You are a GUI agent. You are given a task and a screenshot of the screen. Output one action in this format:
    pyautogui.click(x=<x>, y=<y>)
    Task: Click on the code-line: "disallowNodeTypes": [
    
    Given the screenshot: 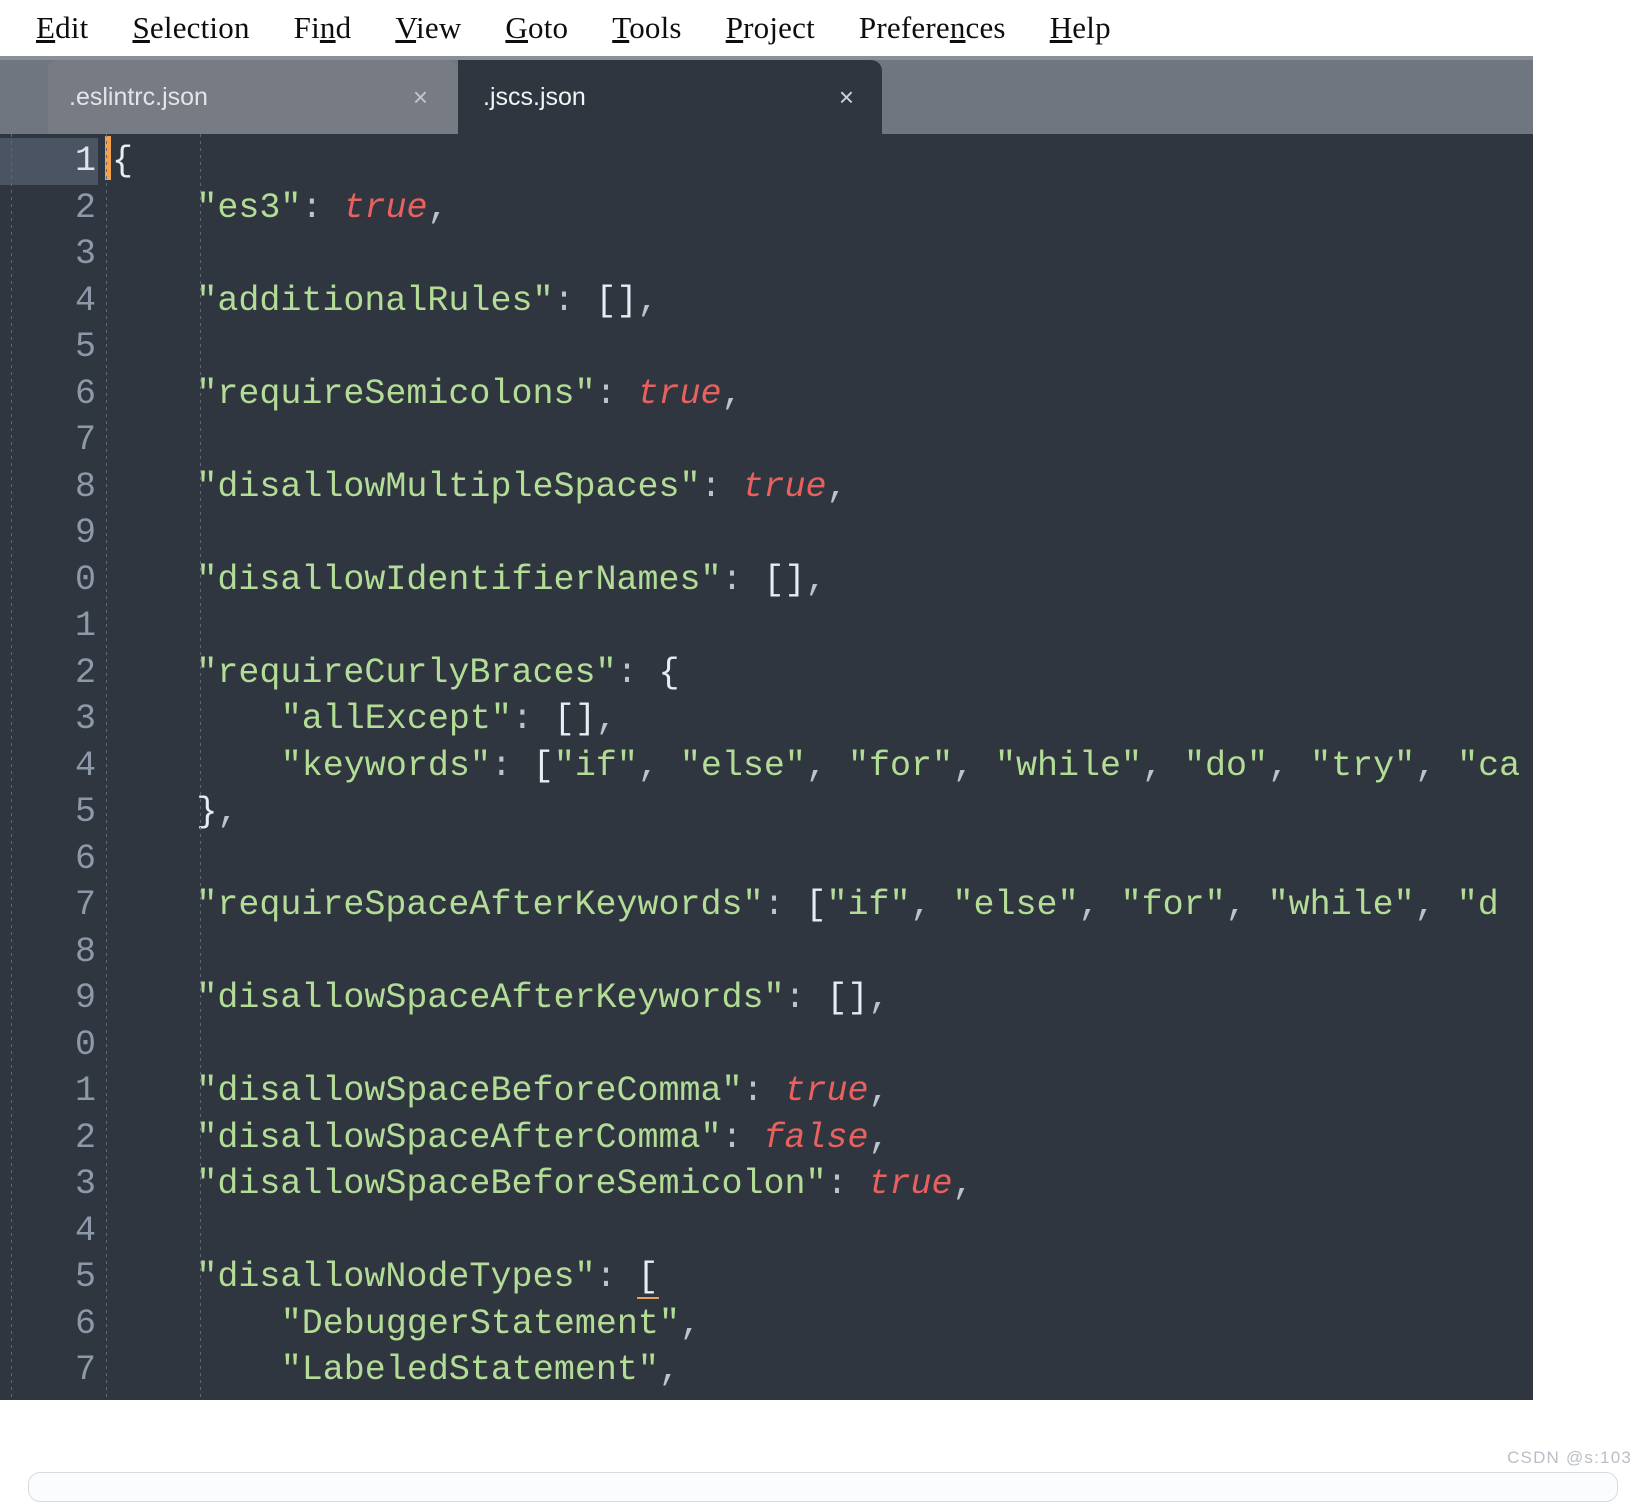 What is the action you would take?
    pyautogui.click(x=427, y=1277)
    